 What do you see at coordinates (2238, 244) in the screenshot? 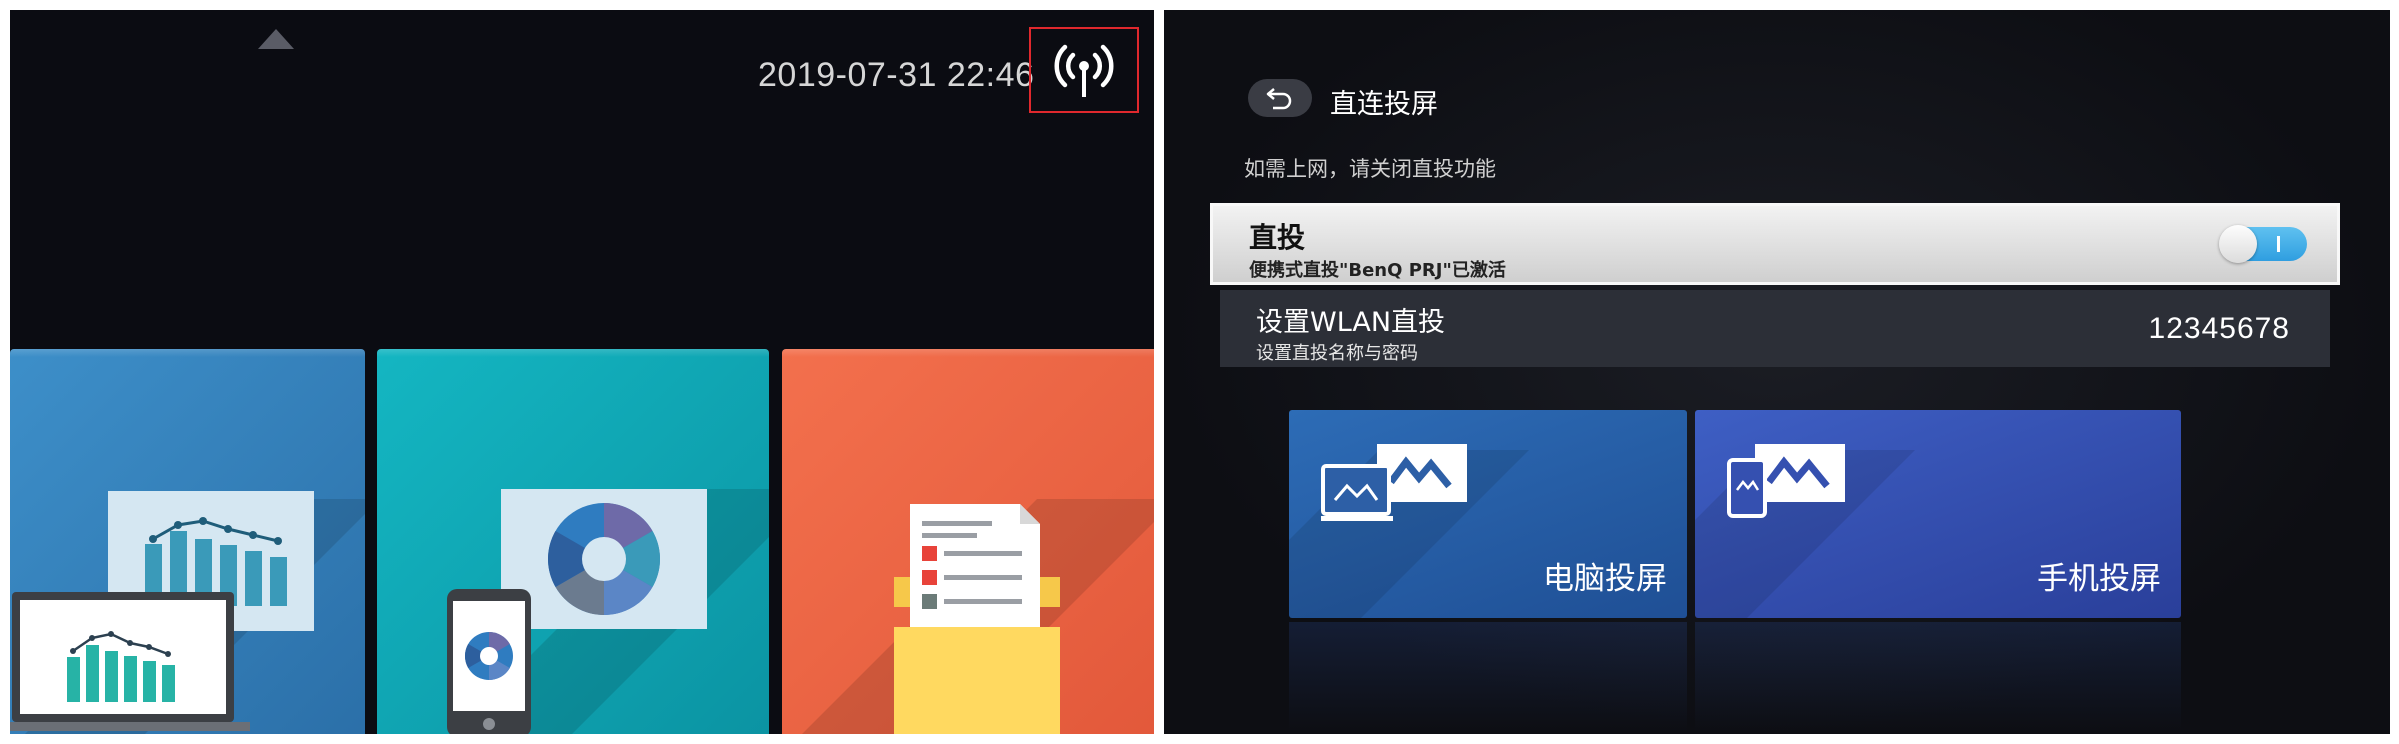
I see `toggle-knob` at bounding box center [2238, 244].